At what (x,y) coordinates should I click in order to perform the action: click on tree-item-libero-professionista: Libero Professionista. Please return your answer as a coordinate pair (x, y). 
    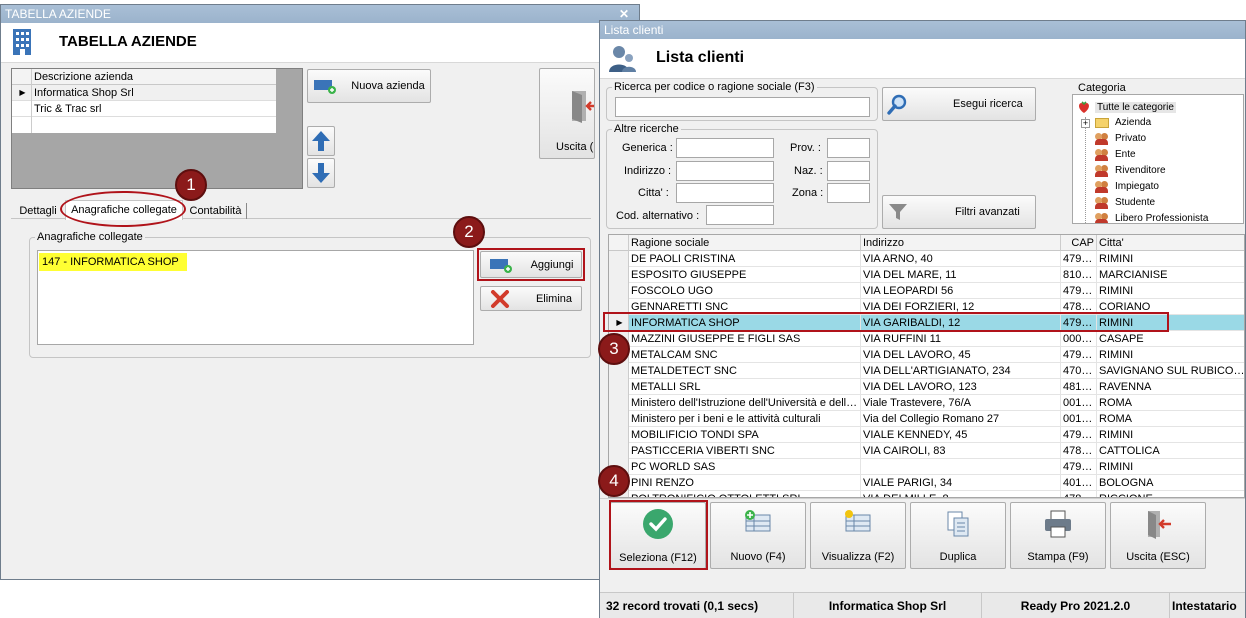
    Looking at the image, I should click on (1151, 217).